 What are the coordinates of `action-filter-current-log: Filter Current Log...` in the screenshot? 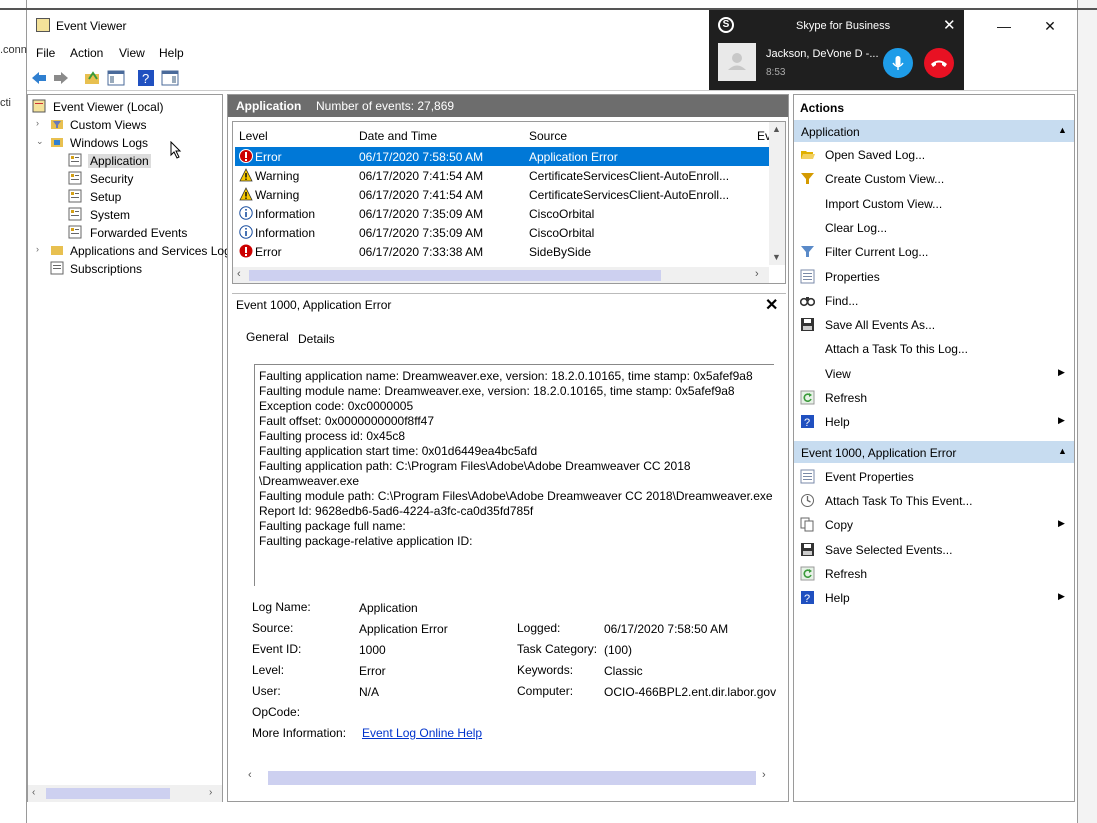 It's located at (934, 252).